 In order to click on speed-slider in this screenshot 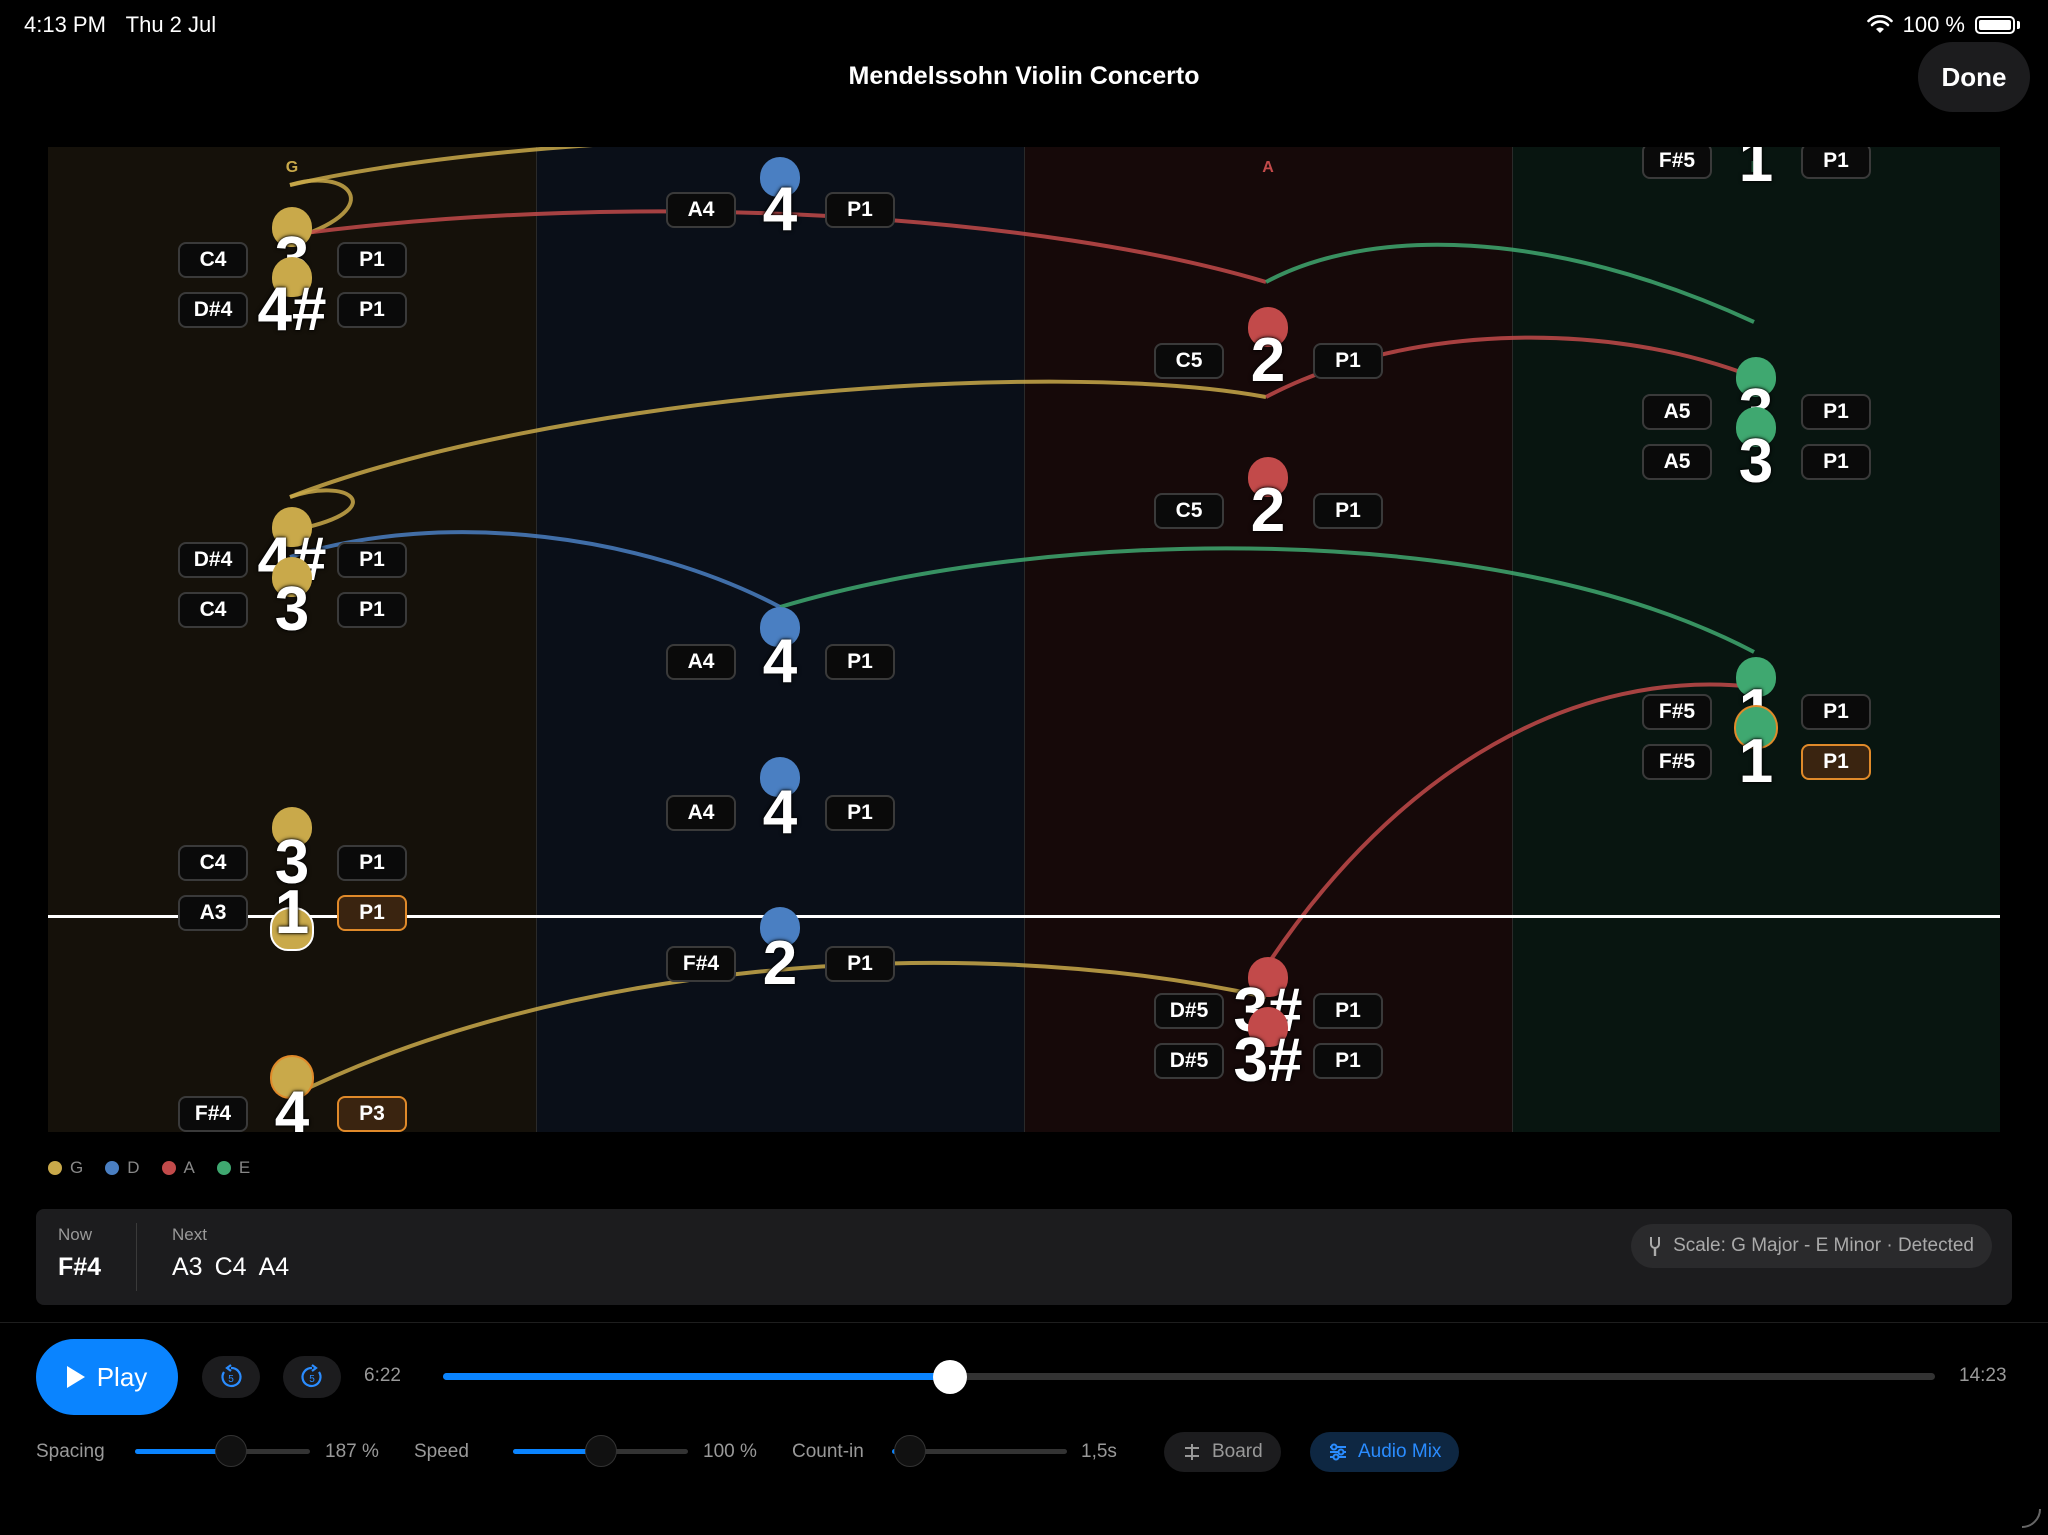, I will do `click(600, 1451)`.